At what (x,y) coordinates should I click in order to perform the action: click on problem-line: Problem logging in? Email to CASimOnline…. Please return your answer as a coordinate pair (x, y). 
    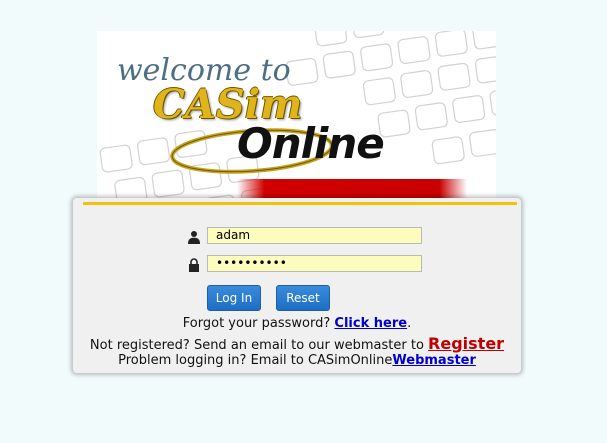
    Looking at the image, I should click on (297, 360).